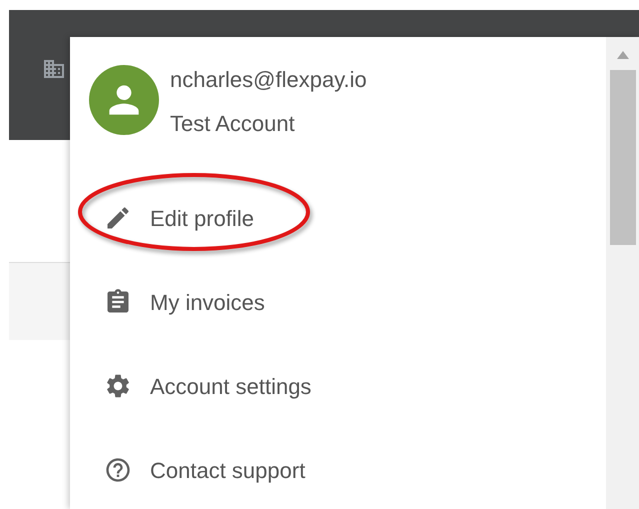 This screenshot has height=509, width=639. Describe the element at coordinates (54, 69) in the screenshot. I see `building-icon` at that location.